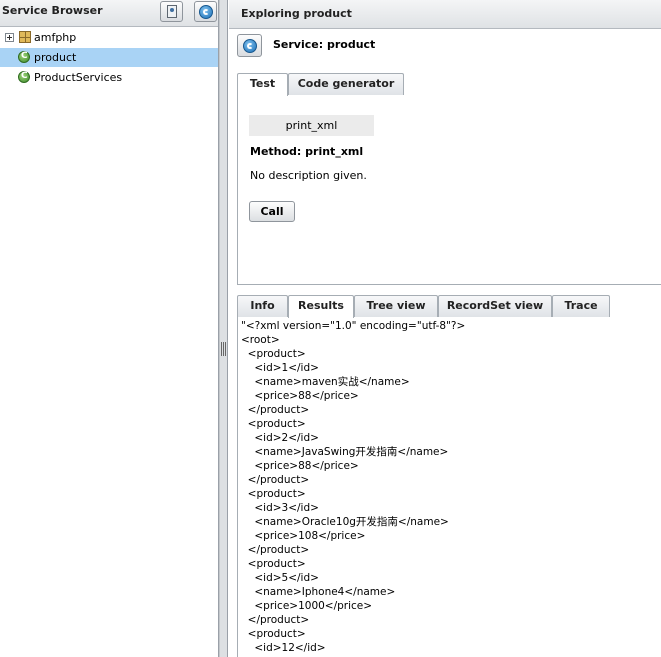 Image resolution: width=661 pixels, height=657 pixels. Describe the element at coordinates (346, 84) in the screenshot. I see `tab-code-generator: Code generator` at that location.